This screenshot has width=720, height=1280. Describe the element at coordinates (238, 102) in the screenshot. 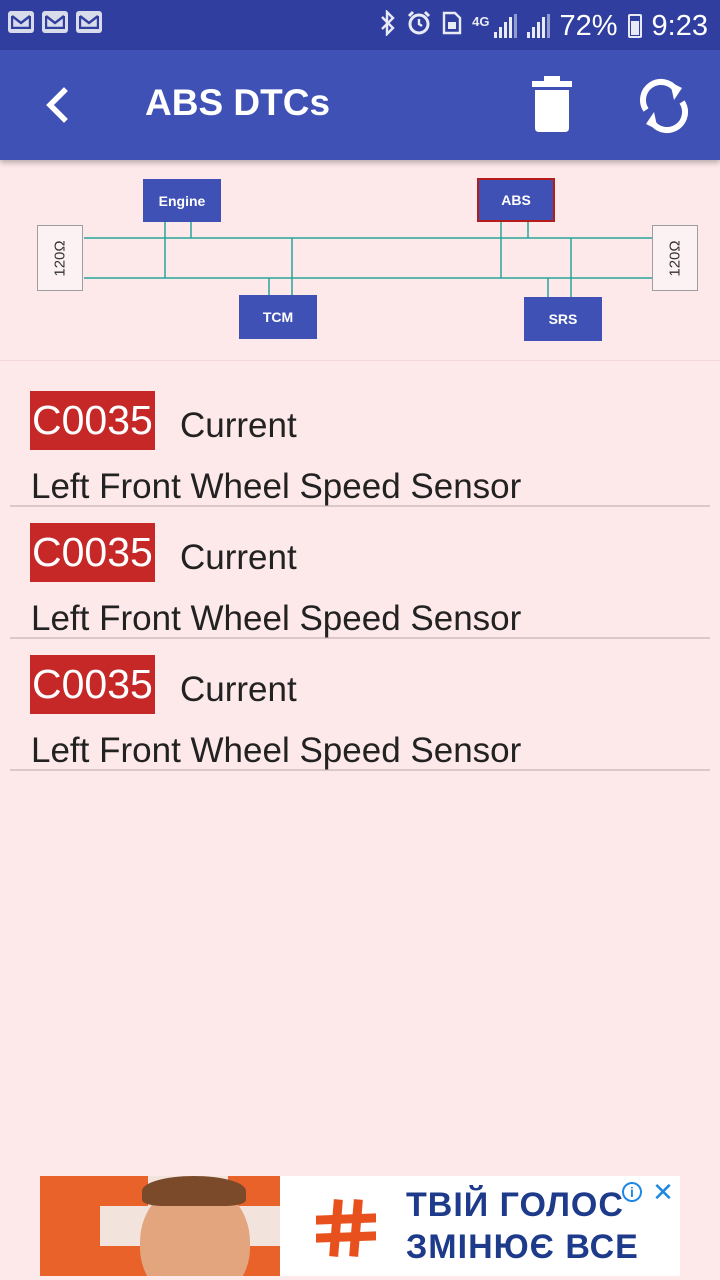

I see `page-title: ABS DTCs` at that location.